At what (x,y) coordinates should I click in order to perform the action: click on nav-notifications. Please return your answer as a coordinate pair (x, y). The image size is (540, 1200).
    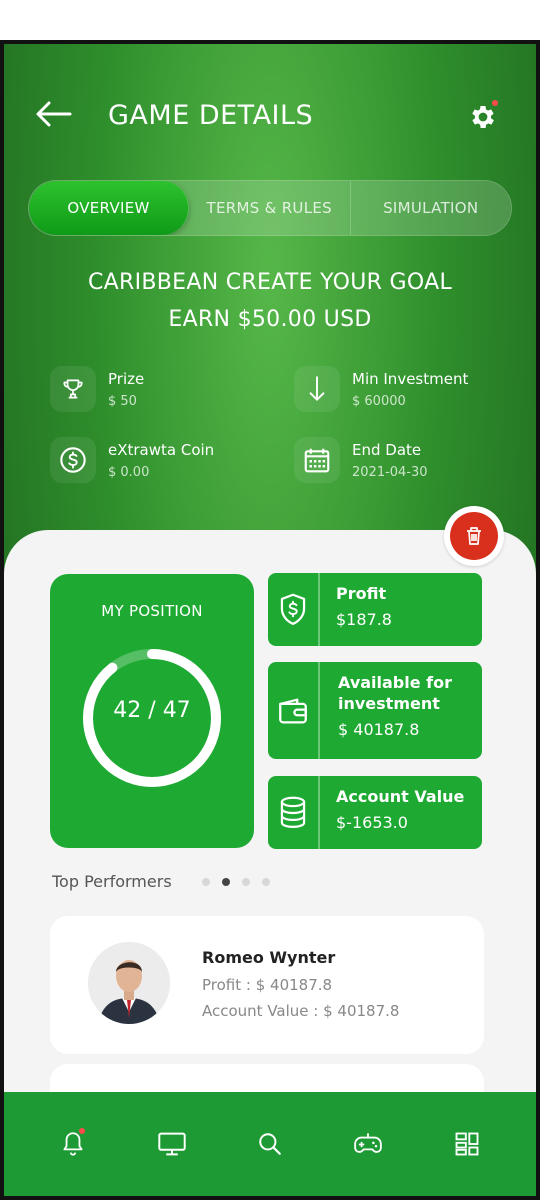
    Looking at the image, I should click on (73, 1144).